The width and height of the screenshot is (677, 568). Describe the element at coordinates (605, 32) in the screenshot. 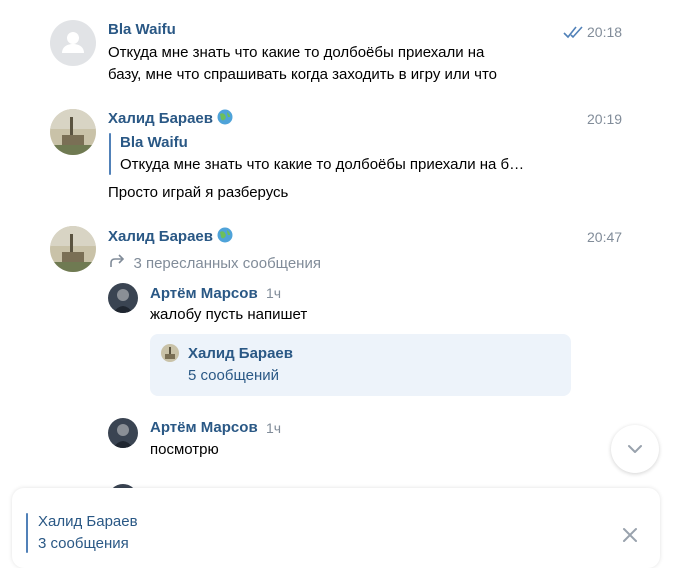

I see `message-time: 20:18` at that location.